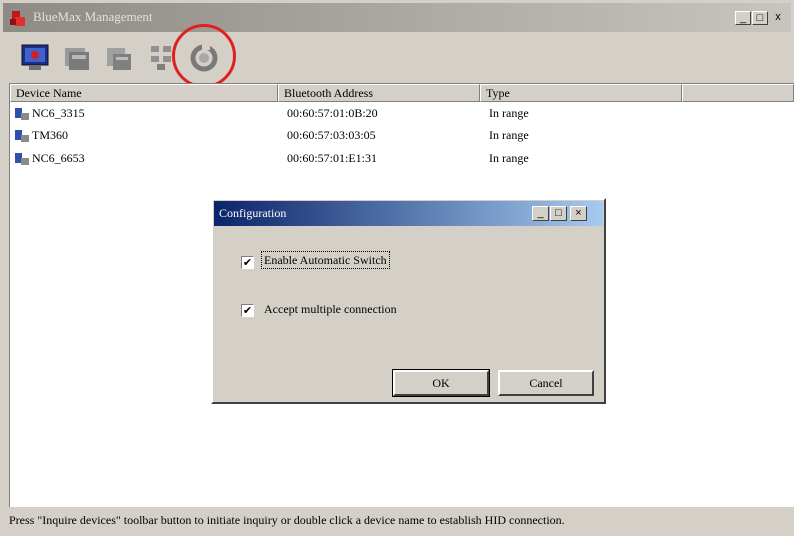 This screenshot has width=794, height=536. I want to click on device-name: NC6_3315, so click(58, 113).